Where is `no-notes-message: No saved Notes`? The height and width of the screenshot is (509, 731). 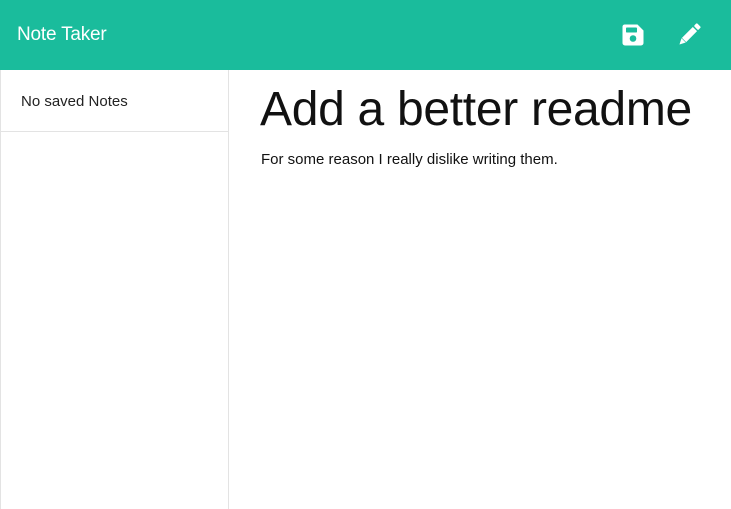
no-notes-message: No saved Notes is located at coordinates (74, 101).